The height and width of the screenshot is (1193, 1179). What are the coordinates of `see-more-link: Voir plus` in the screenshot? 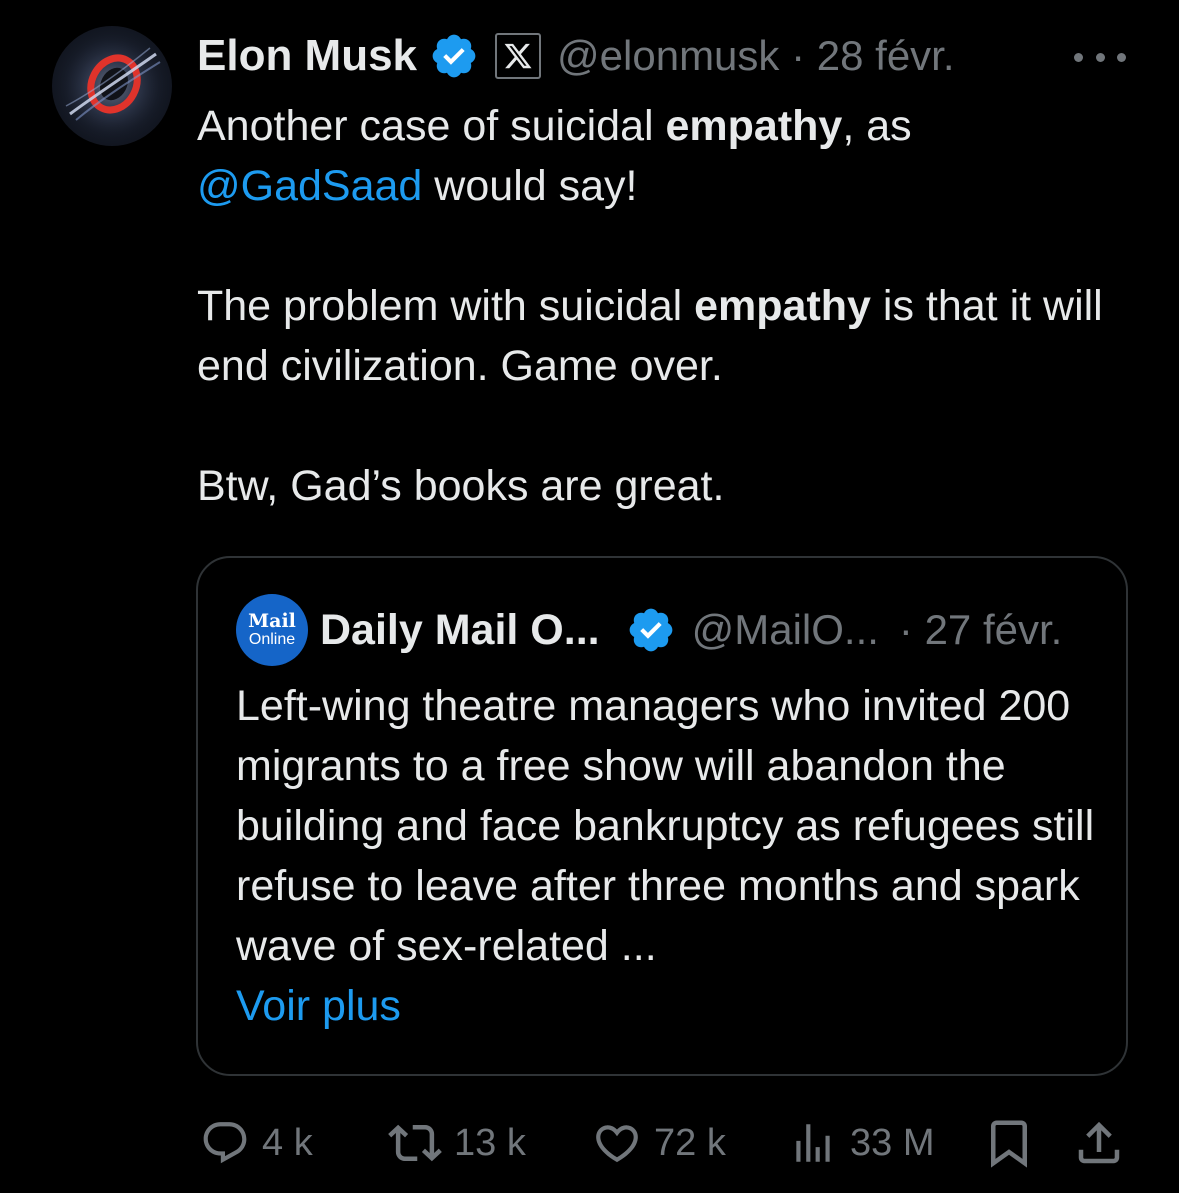 It's located at (318, 1006).